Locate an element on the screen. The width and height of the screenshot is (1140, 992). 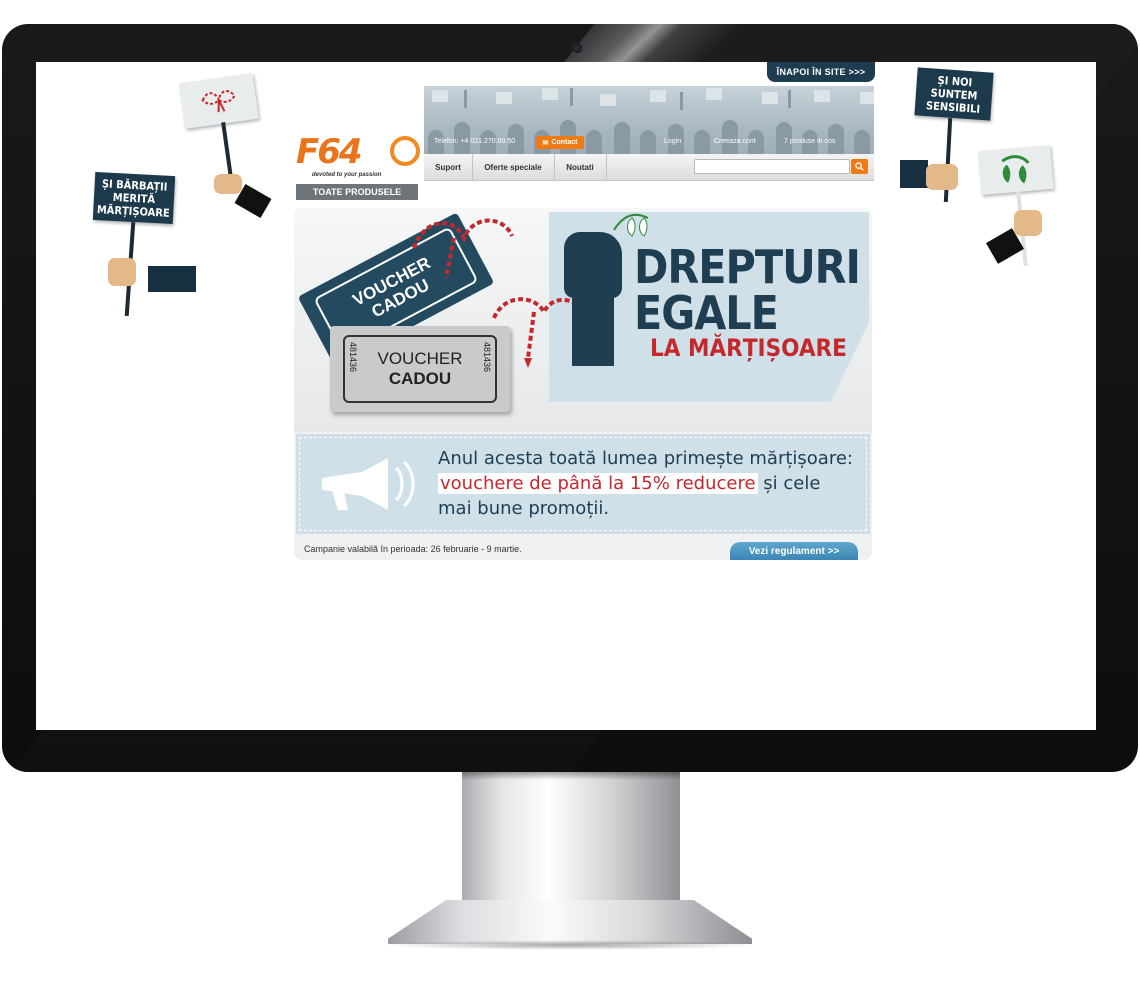
headline: DREPTURI EGALE is located at coordinates (747, 290).